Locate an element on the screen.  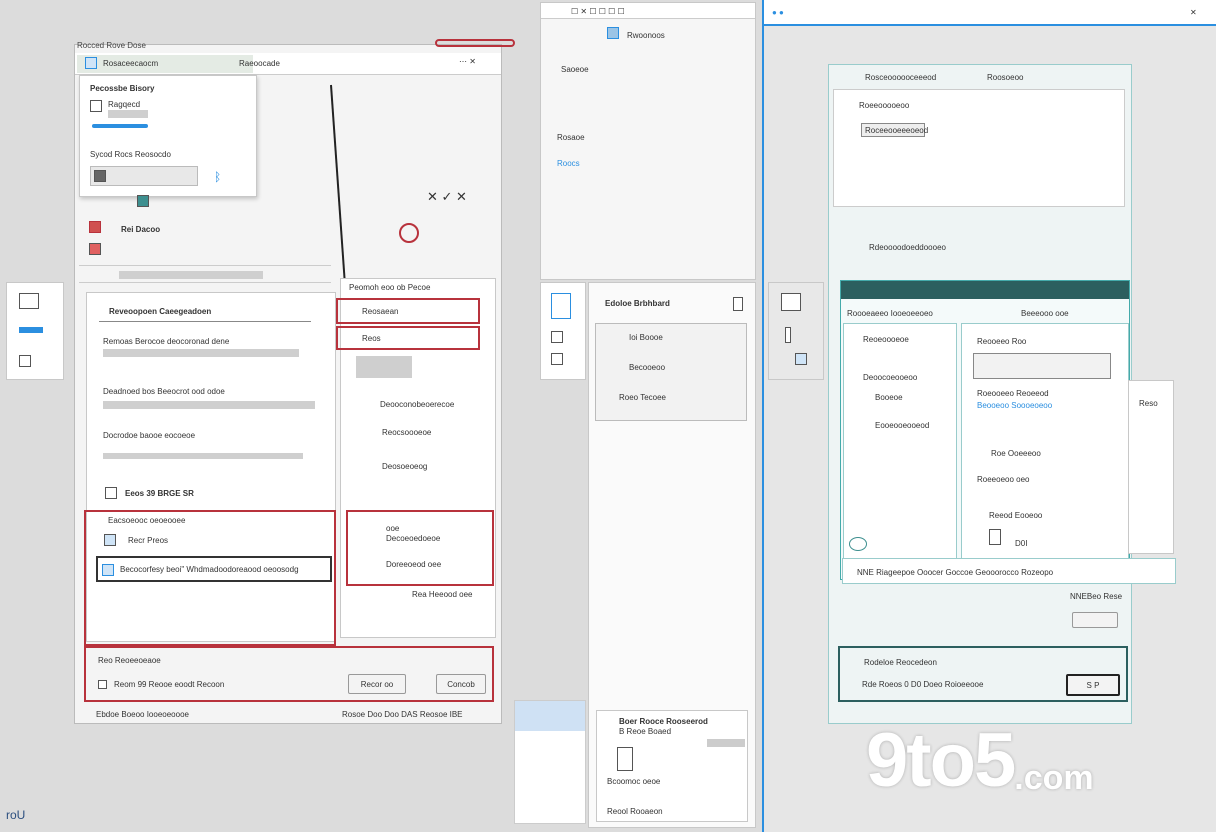
toggle-icon is located at coordinates (995, 537).